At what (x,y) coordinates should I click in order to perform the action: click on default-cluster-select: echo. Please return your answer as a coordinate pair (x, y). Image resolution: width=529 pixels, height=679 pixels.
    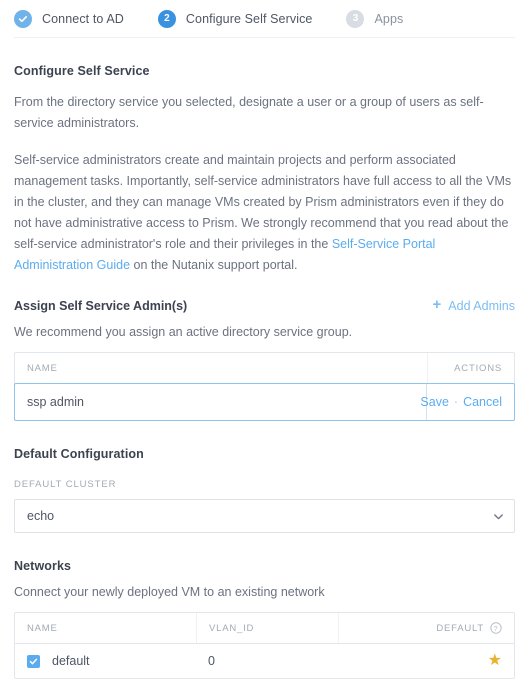
    Looking at the image, I should click on (264, 516).